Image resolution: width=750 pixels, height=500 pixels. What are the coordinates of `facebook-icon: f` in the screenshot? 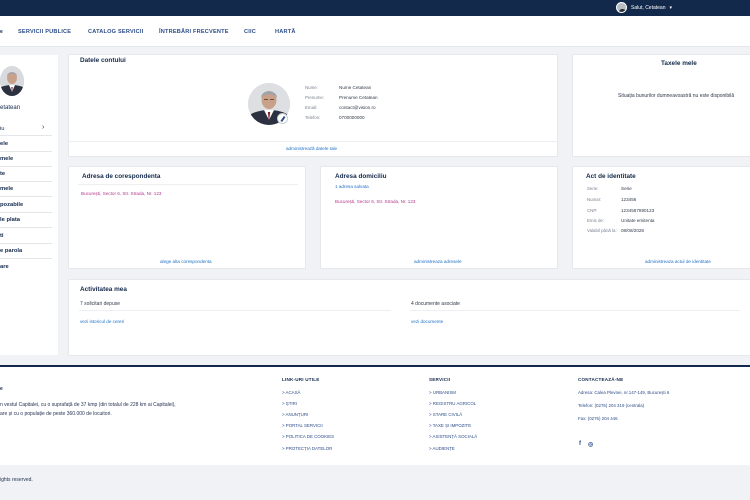 It's located at (580, 444).